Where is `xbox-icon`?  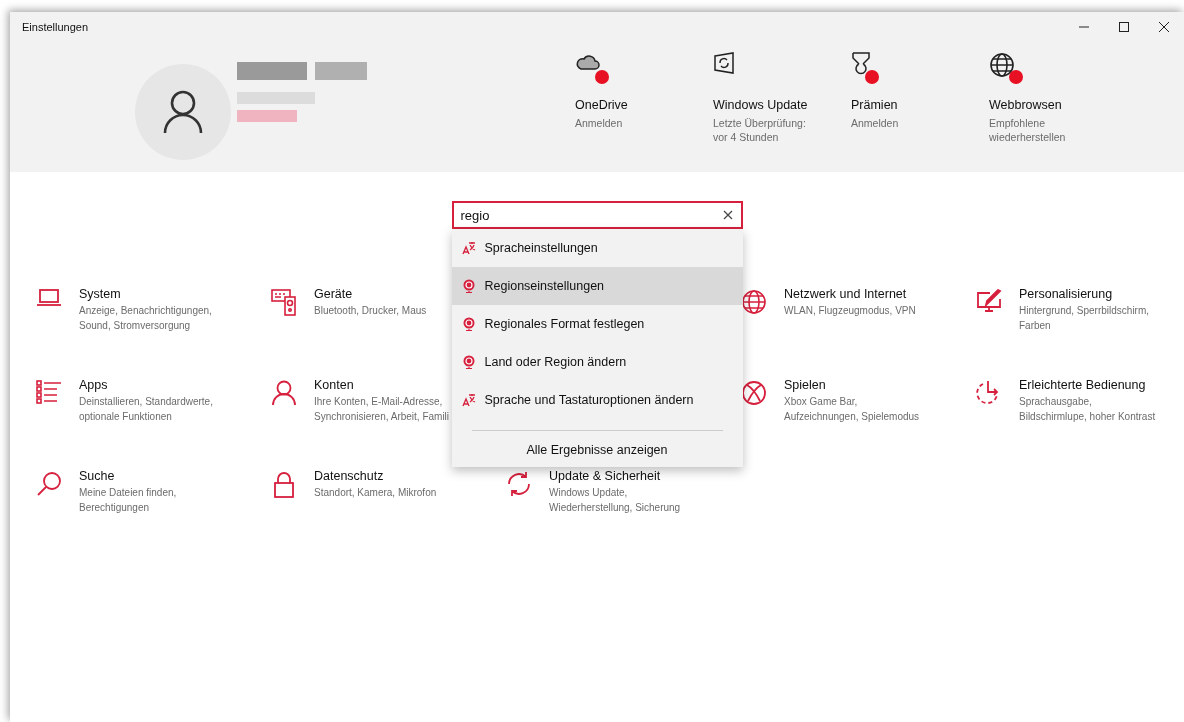
xbox-icon is located at coordinates (754, 393).